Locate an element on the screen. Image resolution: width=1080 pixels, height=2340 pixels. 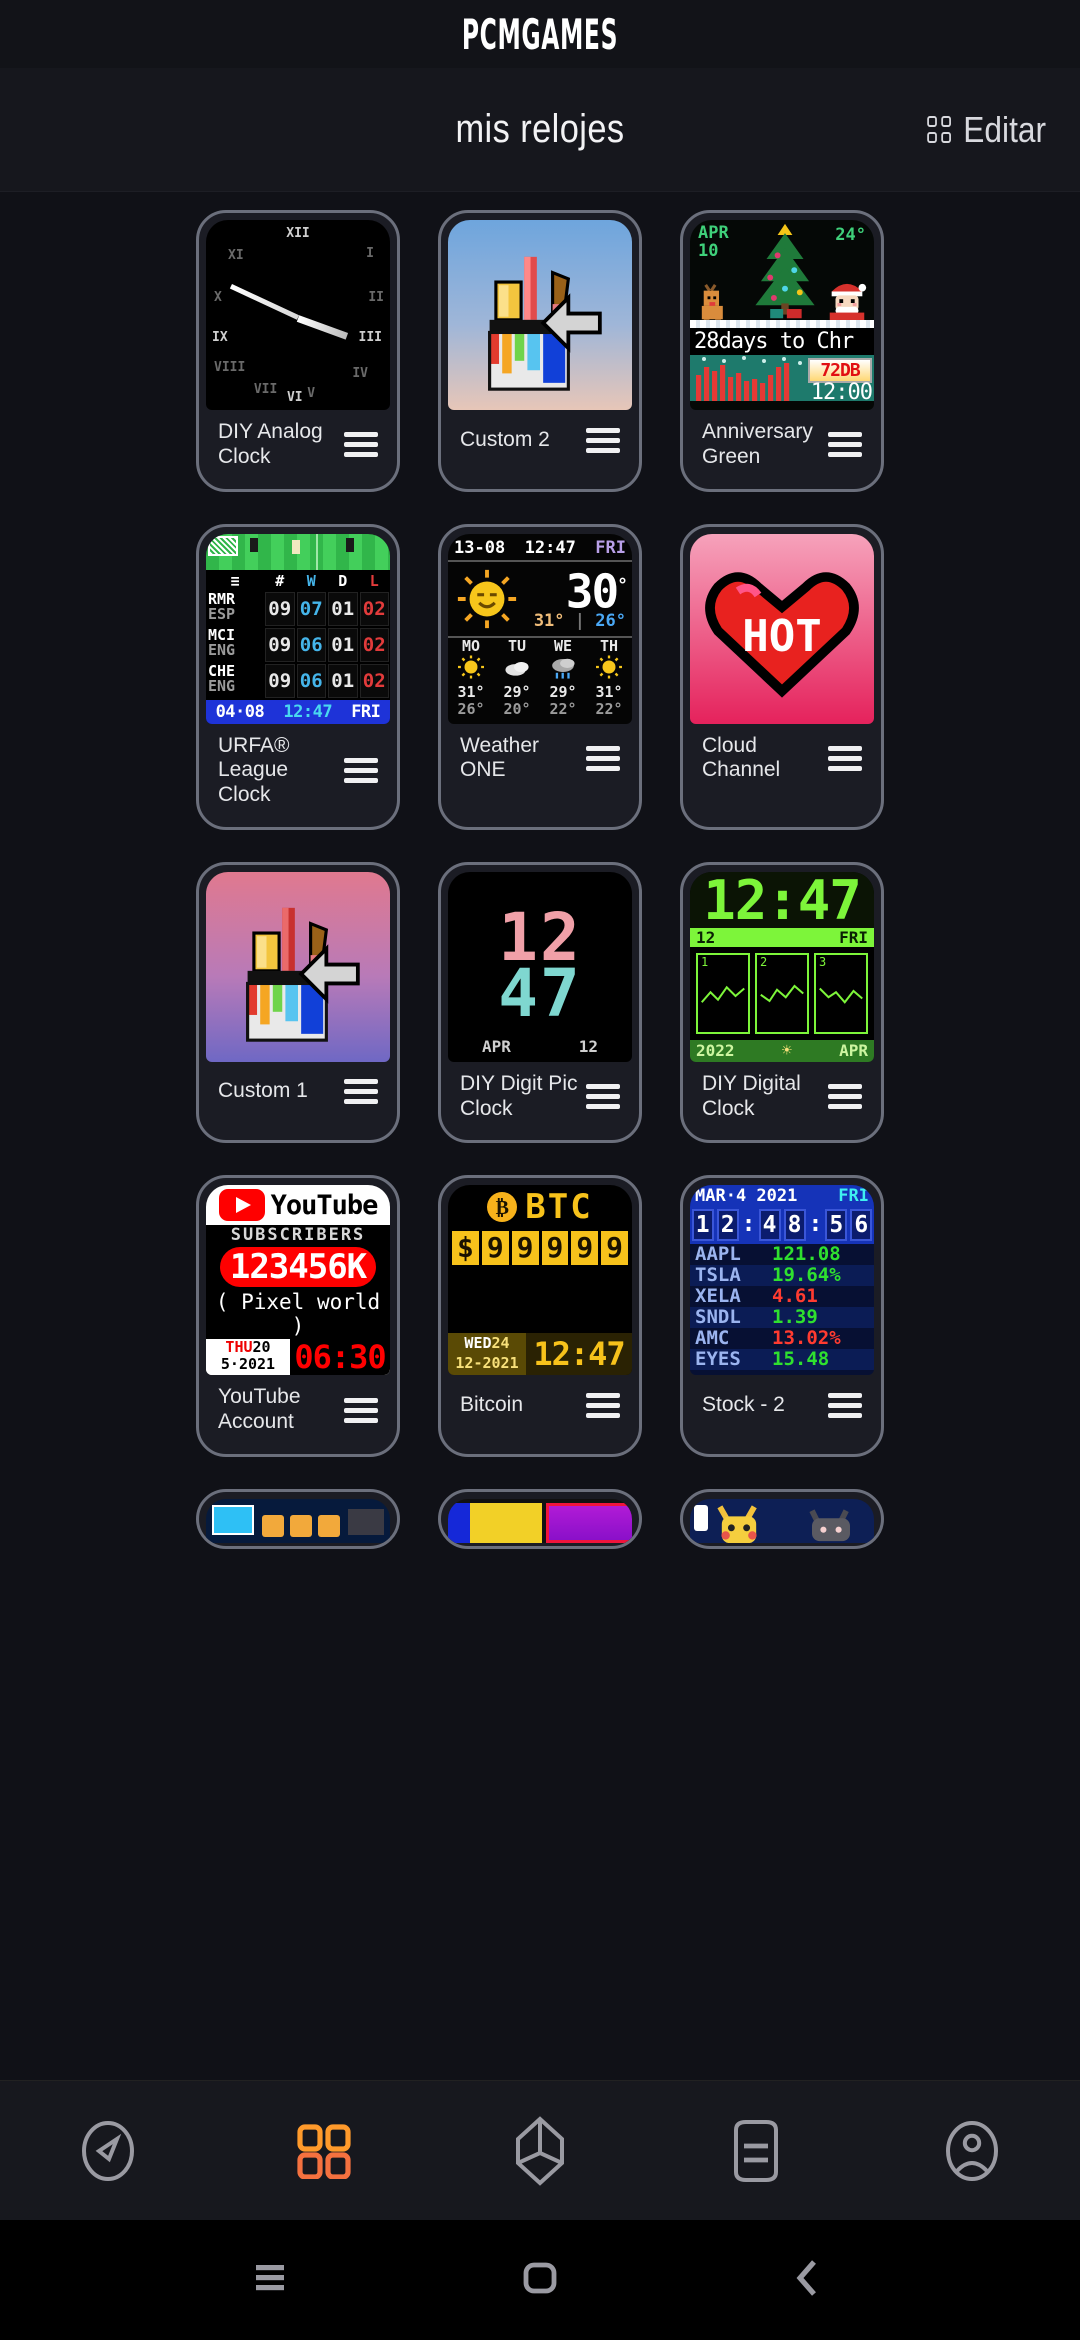
nav-item-profile is located at coordinates (972, 2151).